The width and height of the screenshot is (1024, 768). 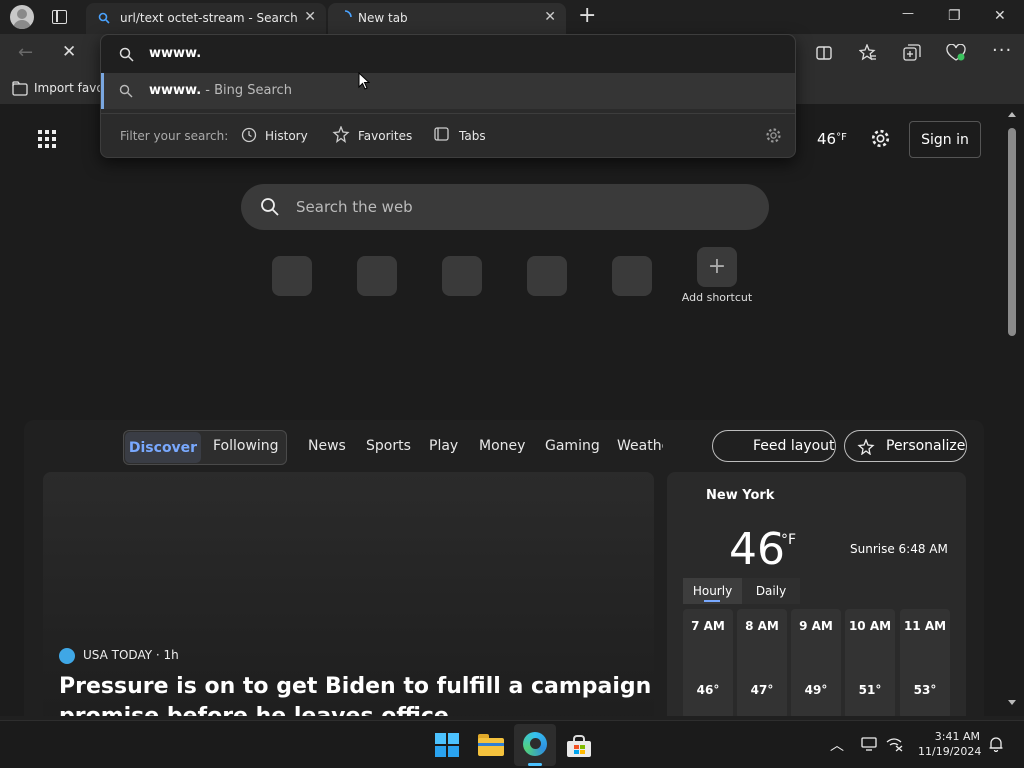 What do you see at coordinates (1002, 50) in the screenshot?
I see `more-options-icon: ···` at bounding box center [1002, 50].